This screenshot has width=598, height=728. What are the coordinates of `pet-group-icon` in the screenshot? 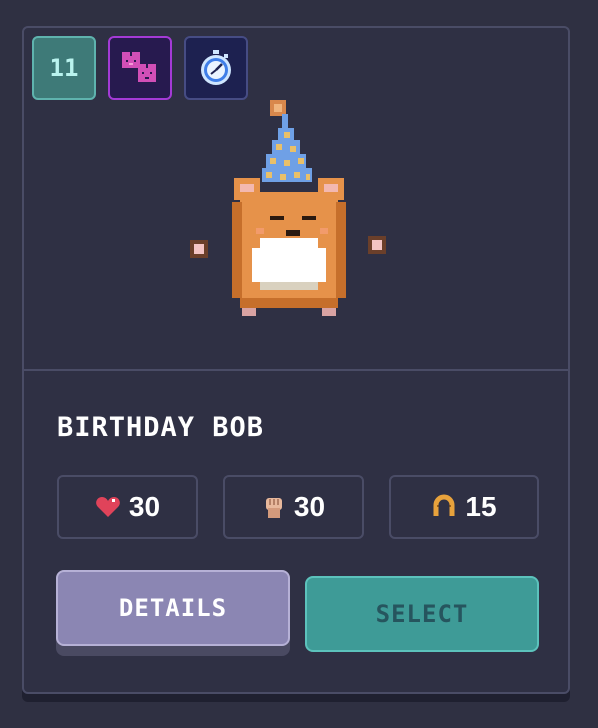 It's located at (139, 67).